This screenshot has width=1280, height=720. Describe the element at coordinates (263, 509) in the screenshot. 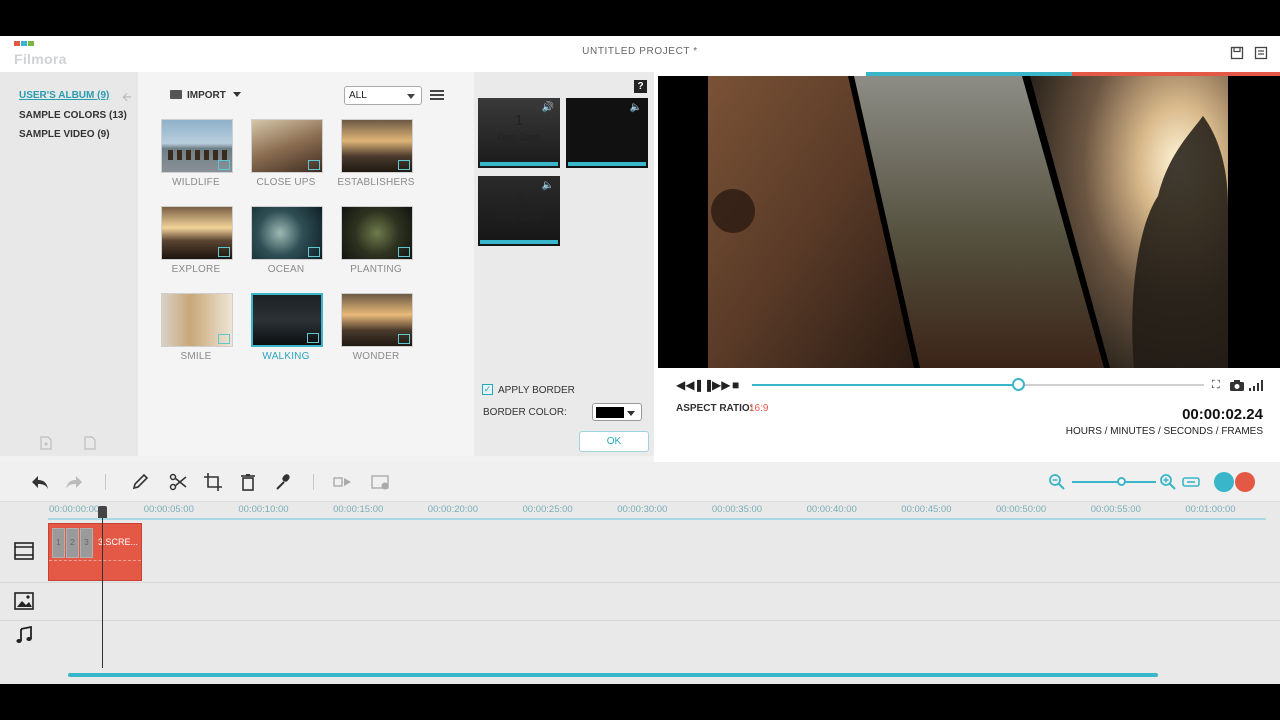

I see `ruler-tick: 00:00:10:00` at that location.